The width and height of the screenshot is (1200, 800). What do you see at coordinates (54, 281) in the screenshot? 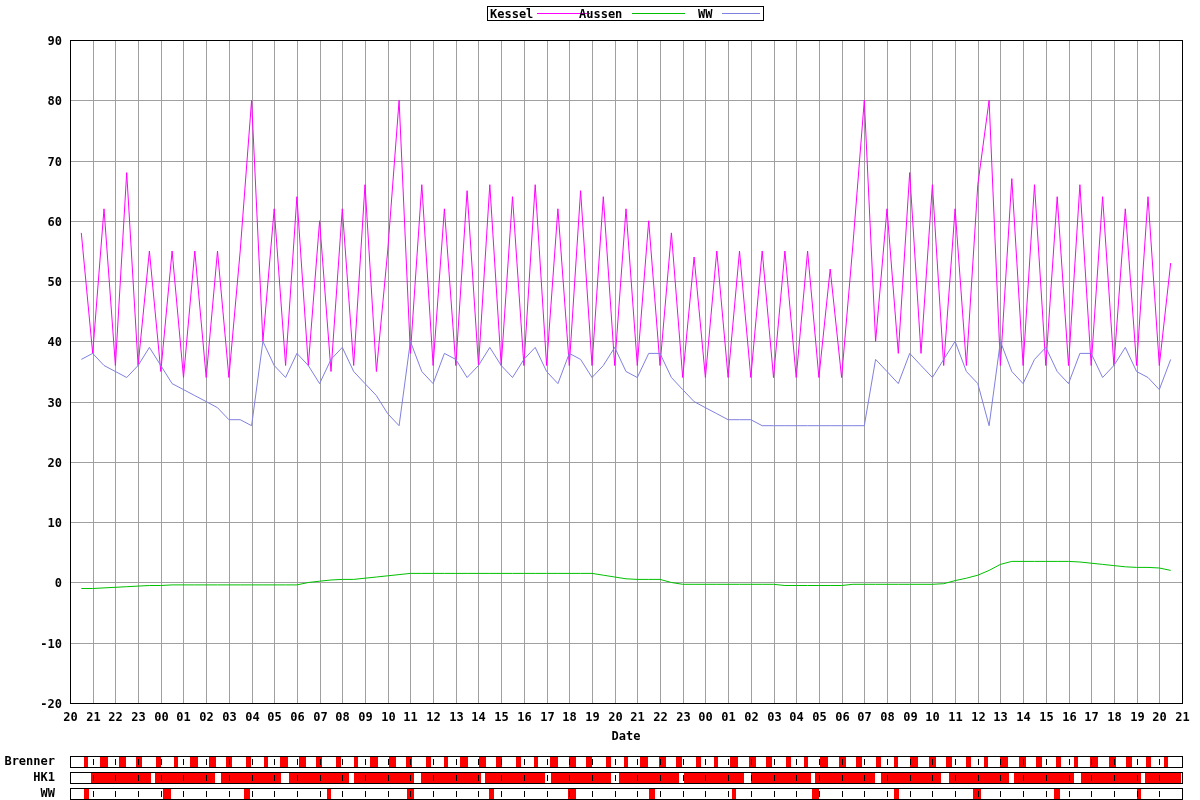
I see `axis-tick-label: 50` at bounding box center [54, 281].